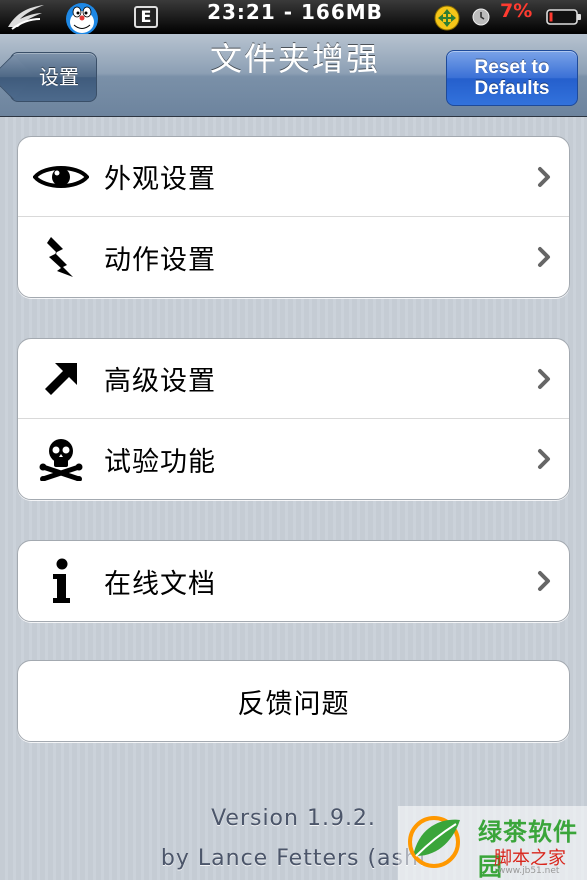 This screenshot has width=587, height=880. Describe the element at coordinates (295, 12) in the screenshot. I see `time-memory-readout: 23:21 - 166MB` at that location.